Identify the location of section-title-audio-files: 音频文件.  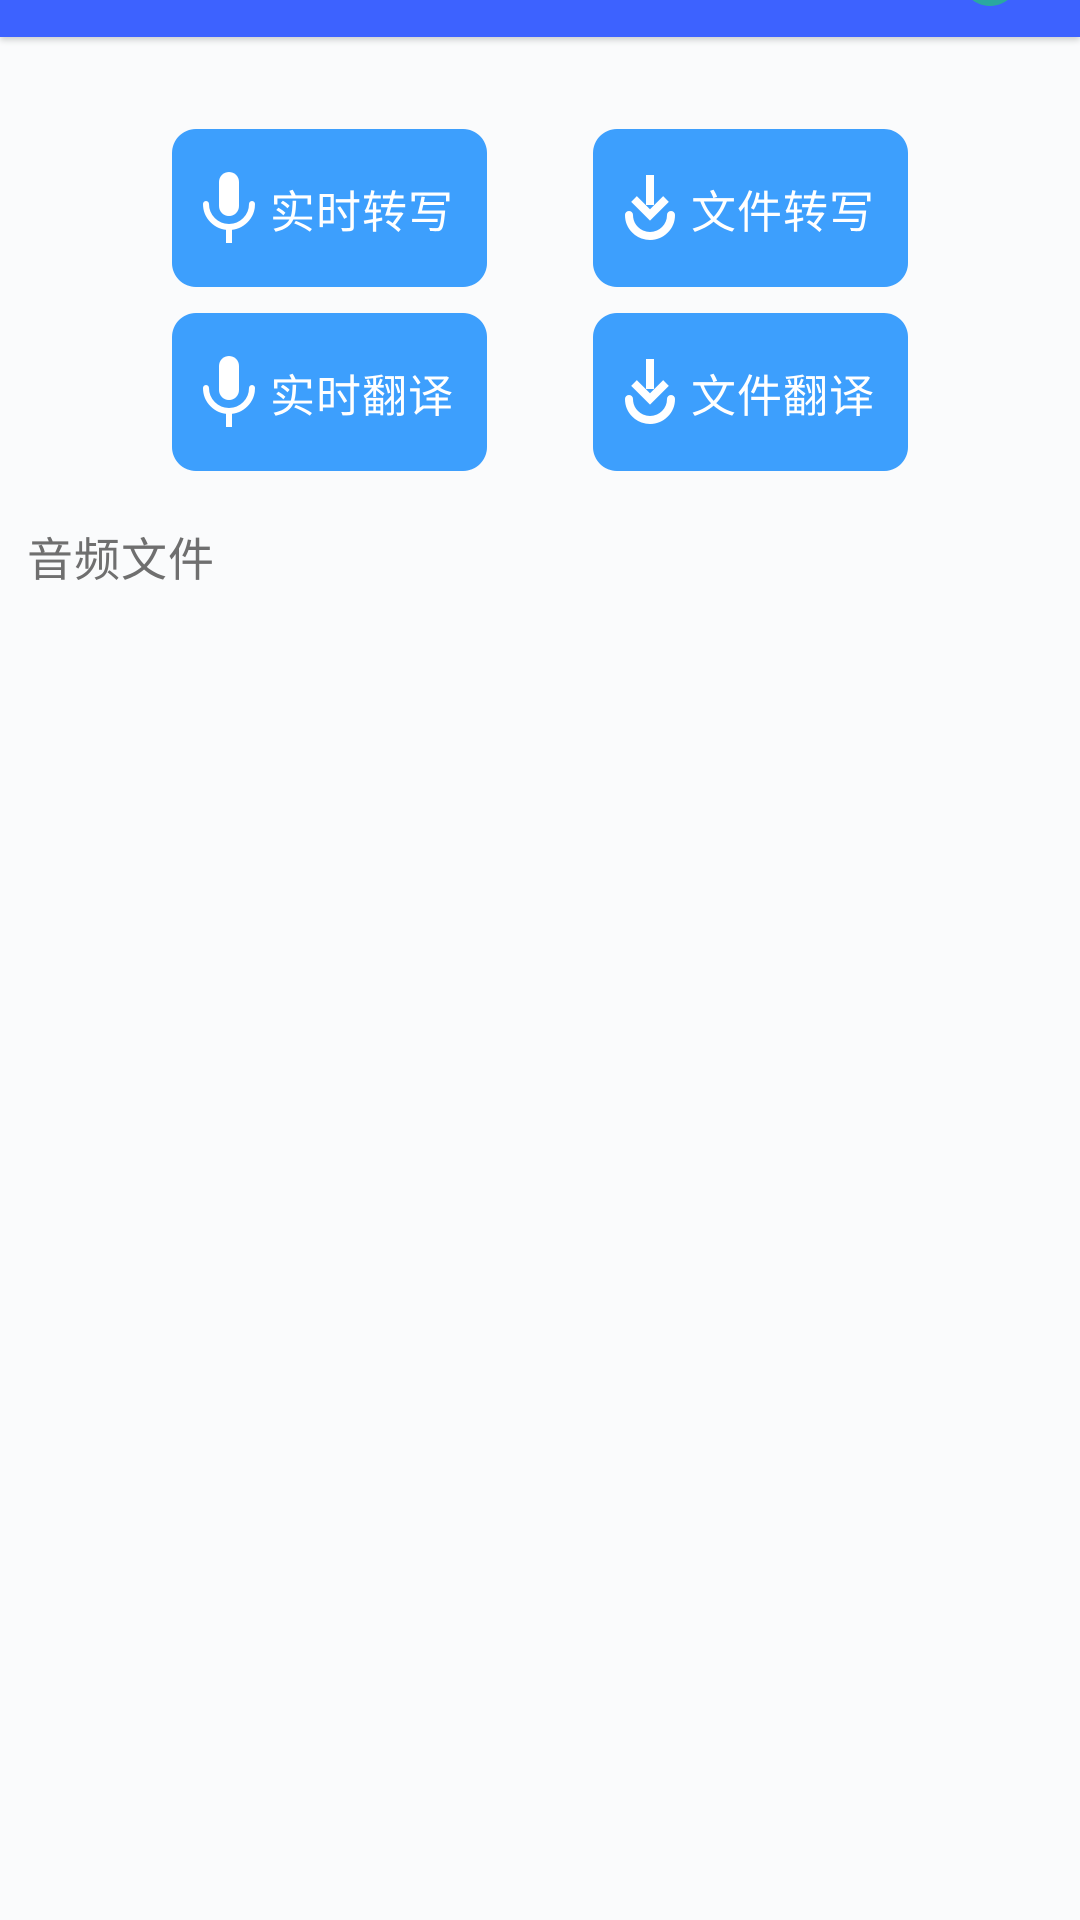
(121, 560).